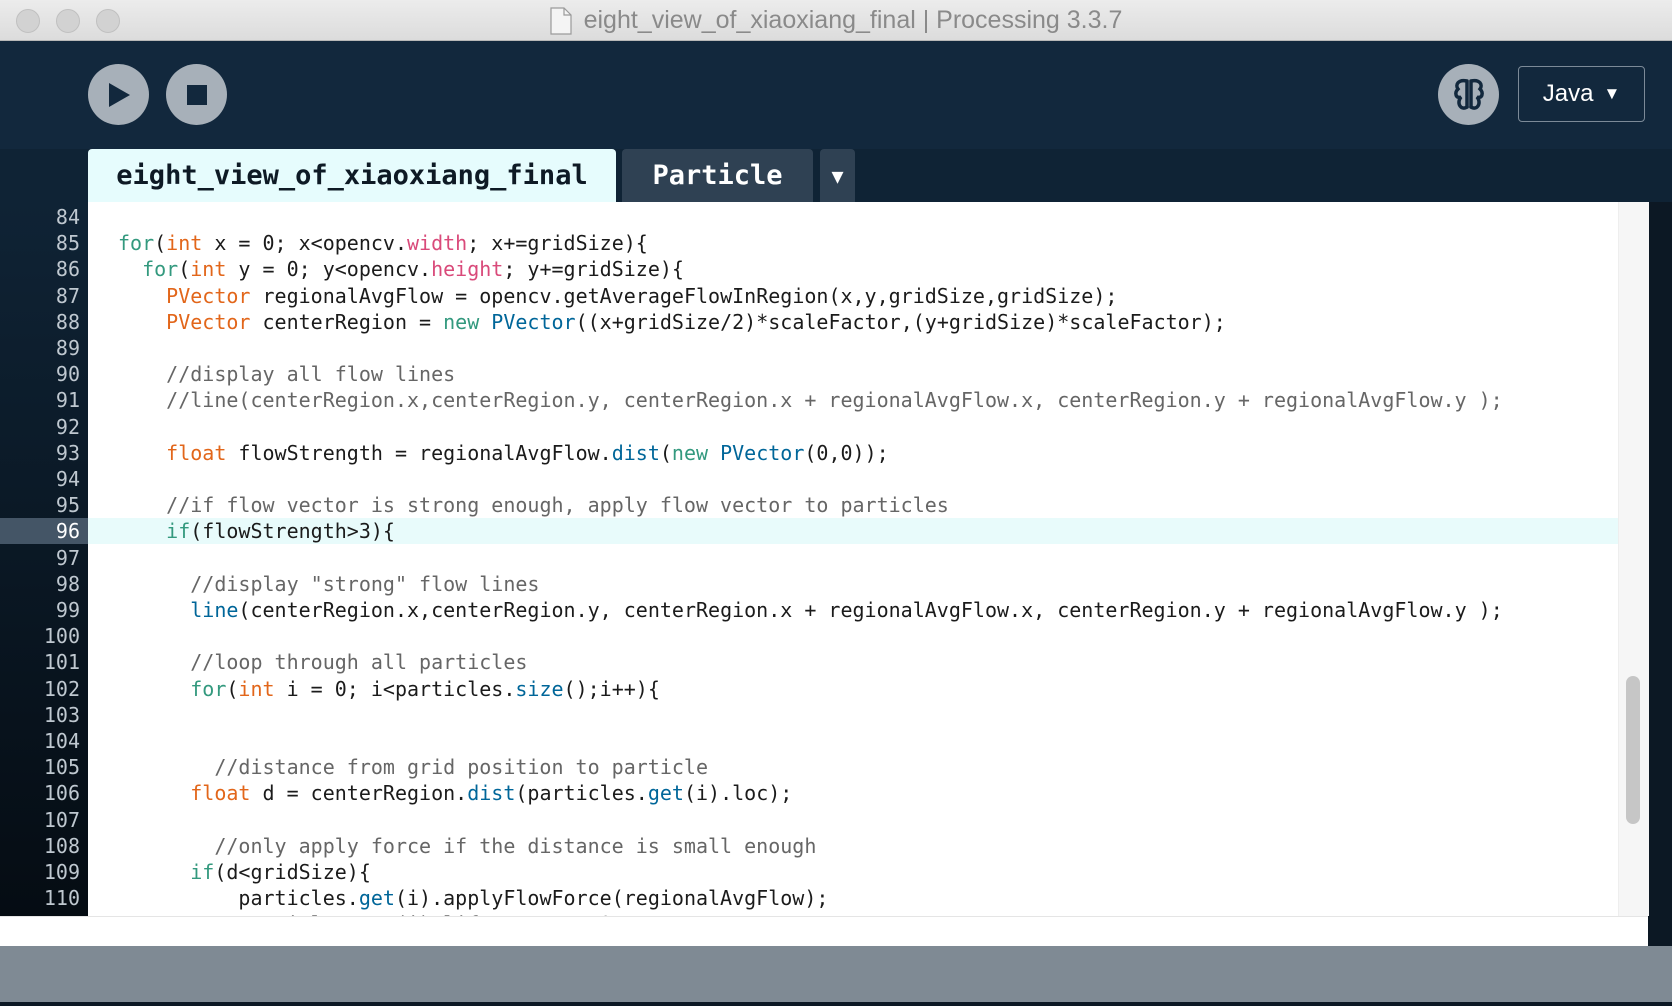  I want to click on code-line: if(d<gridSize){, so click(244, 872).